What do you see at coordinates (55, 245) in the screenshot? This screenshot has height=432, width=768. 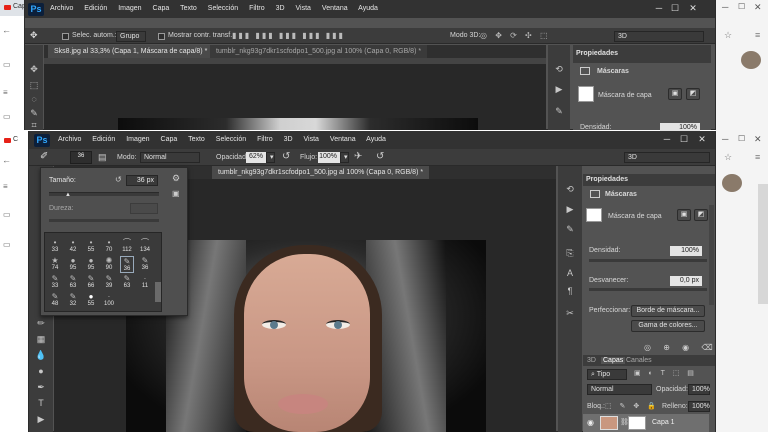 I see `brush-preset: • 33` at bounding box center [55, 245].